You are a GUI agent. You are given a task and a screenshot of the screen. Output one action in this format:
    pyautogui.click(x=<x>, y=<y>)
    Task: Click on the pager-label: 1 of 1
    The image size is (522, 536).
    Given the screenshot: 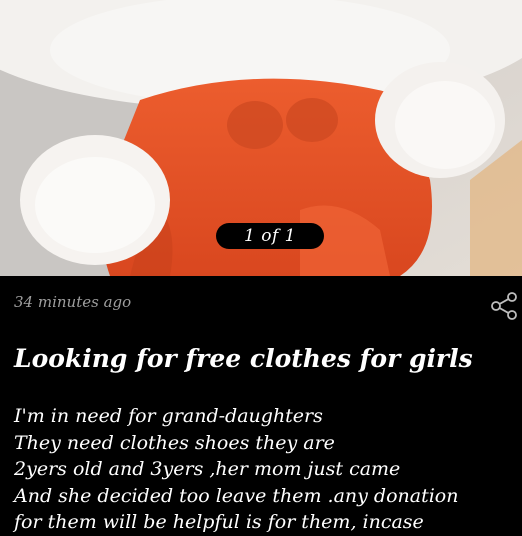 What is the action you would take?
    pyautogui.click(x=270, y=236)
    